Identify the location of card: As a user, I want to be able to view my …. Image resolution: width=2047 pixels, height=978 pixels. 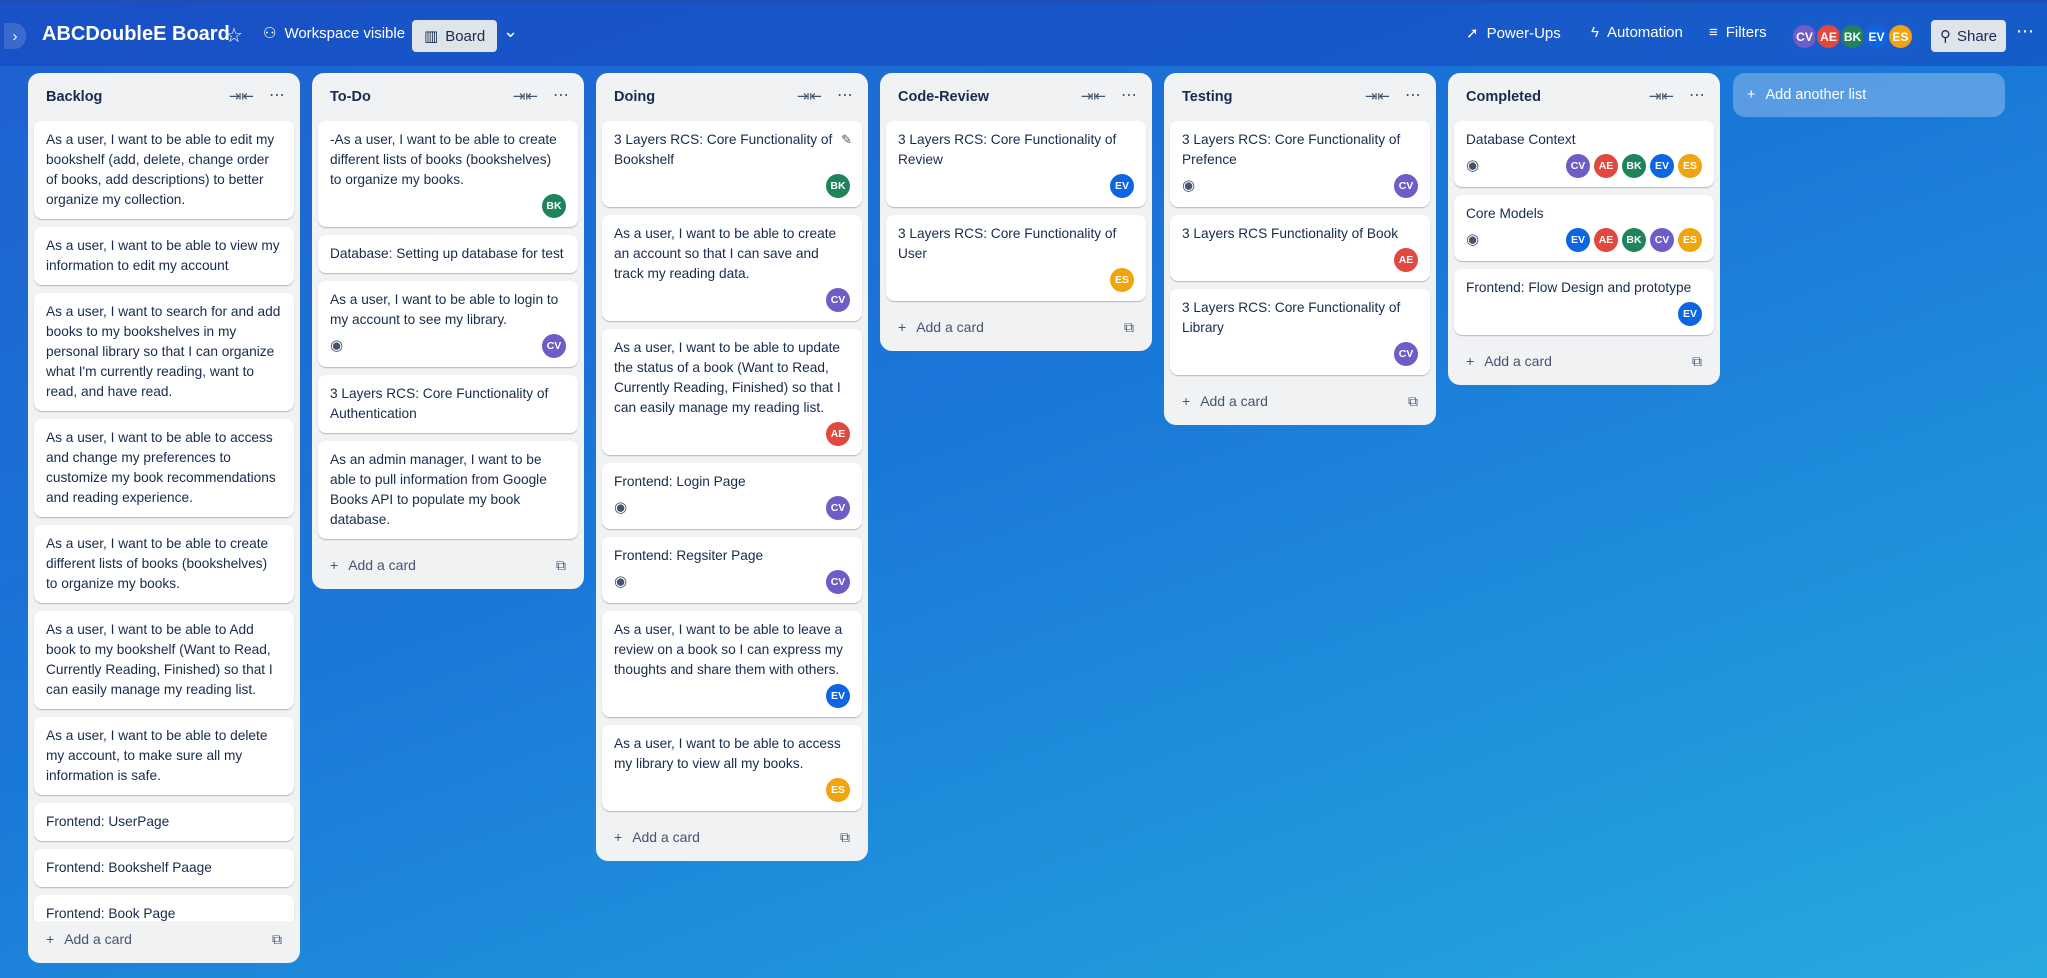
(164, 256).